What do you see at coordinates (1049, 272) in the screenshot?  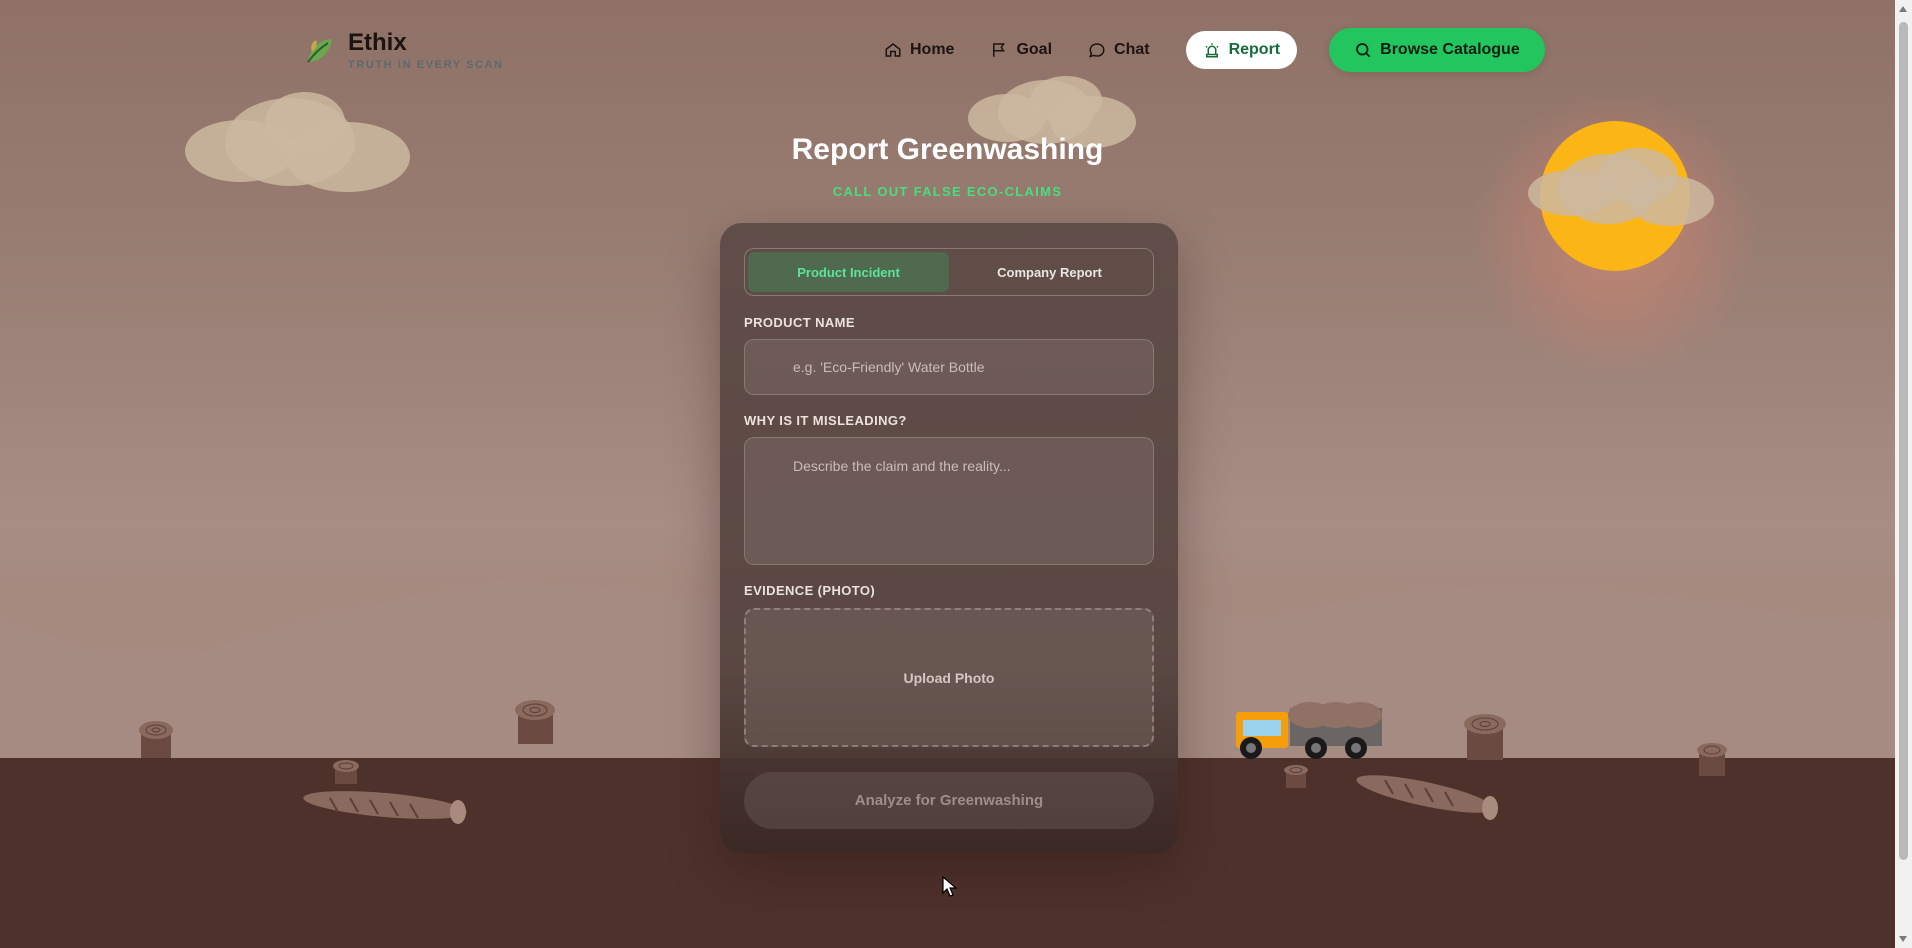 I see `tab-company-report: Company Report` at bounding box center [1049, 272].